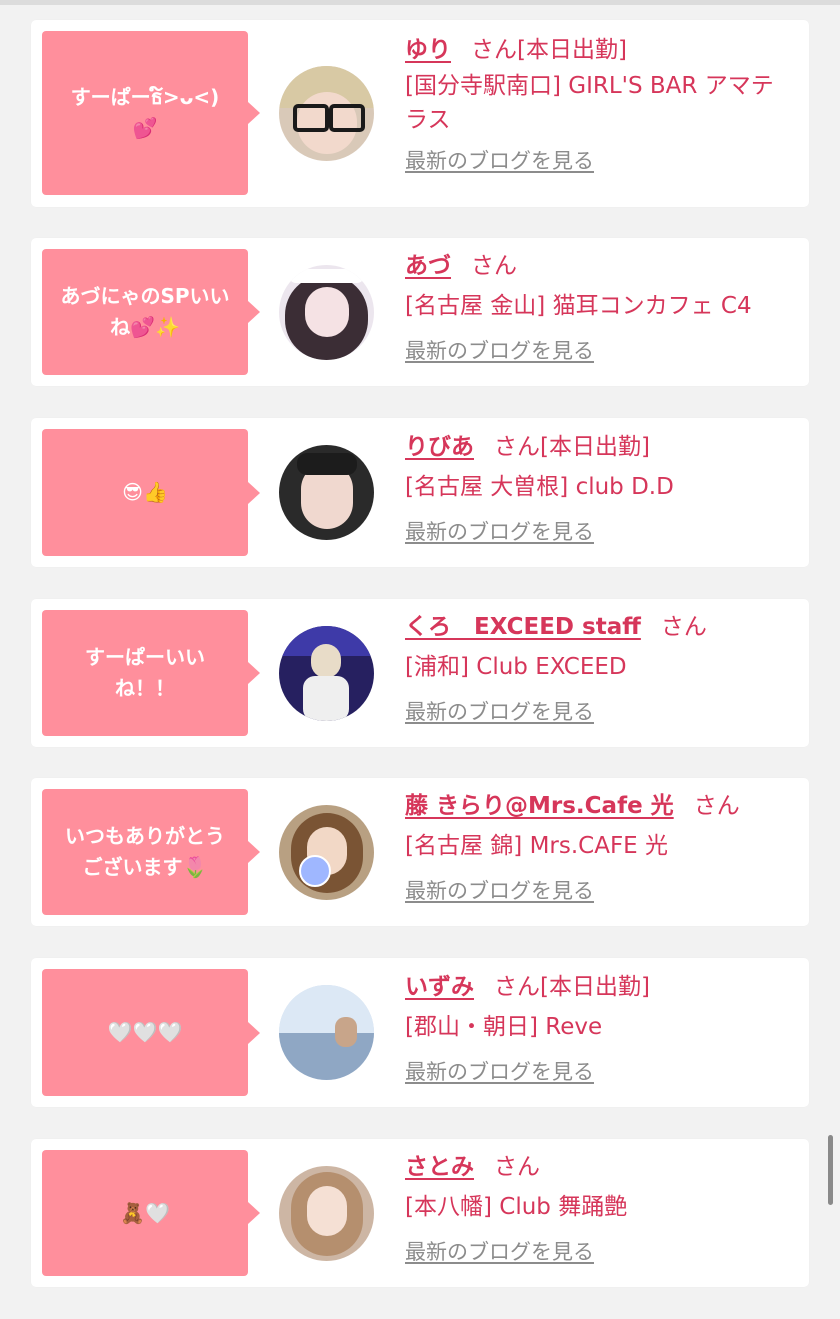 This screenshot has width=840, height=1319. What do you see at coordinates (420, 2) in the screenshot?
I see `top-divider` at bounding box center [420, 2].